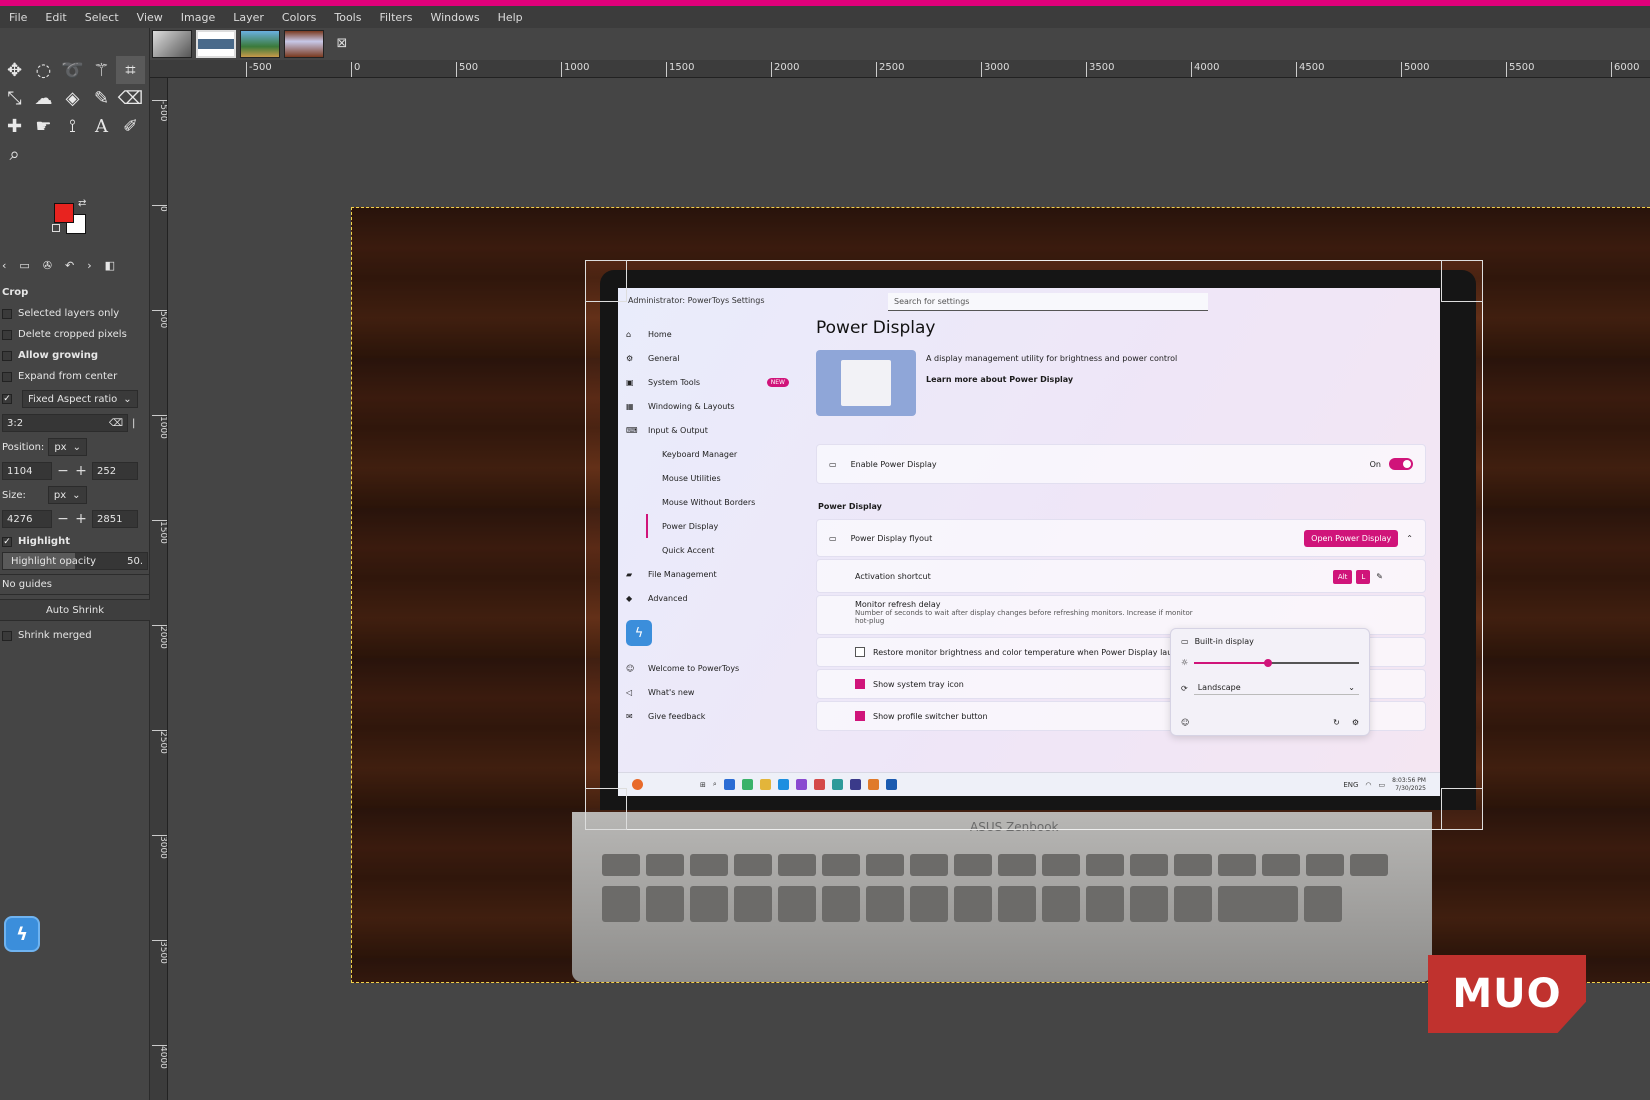  What do you see at coordinates (27, 471) in the screenshot?
I see `position-x-input: 1104` at bounding box center [27, 471].